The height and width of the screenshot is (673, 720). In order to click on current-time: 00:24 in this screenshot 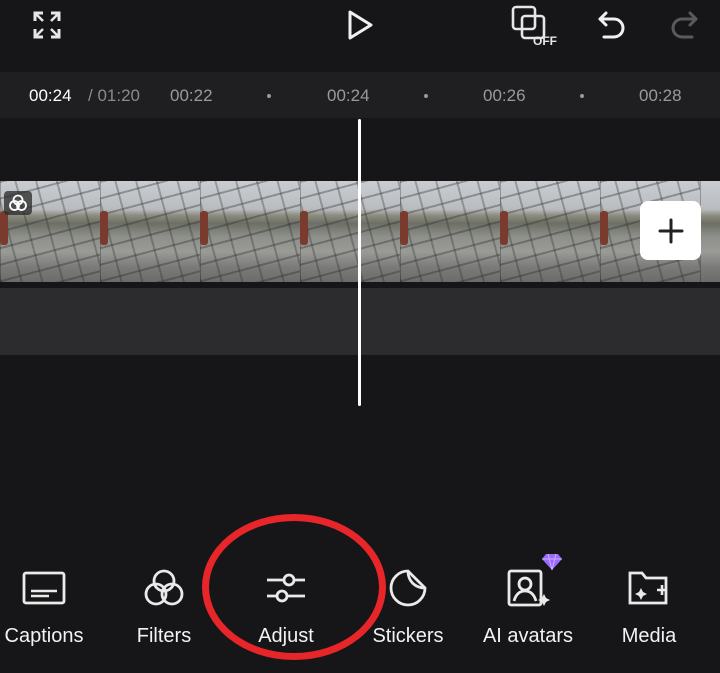, I will do `click(50, 95)`.